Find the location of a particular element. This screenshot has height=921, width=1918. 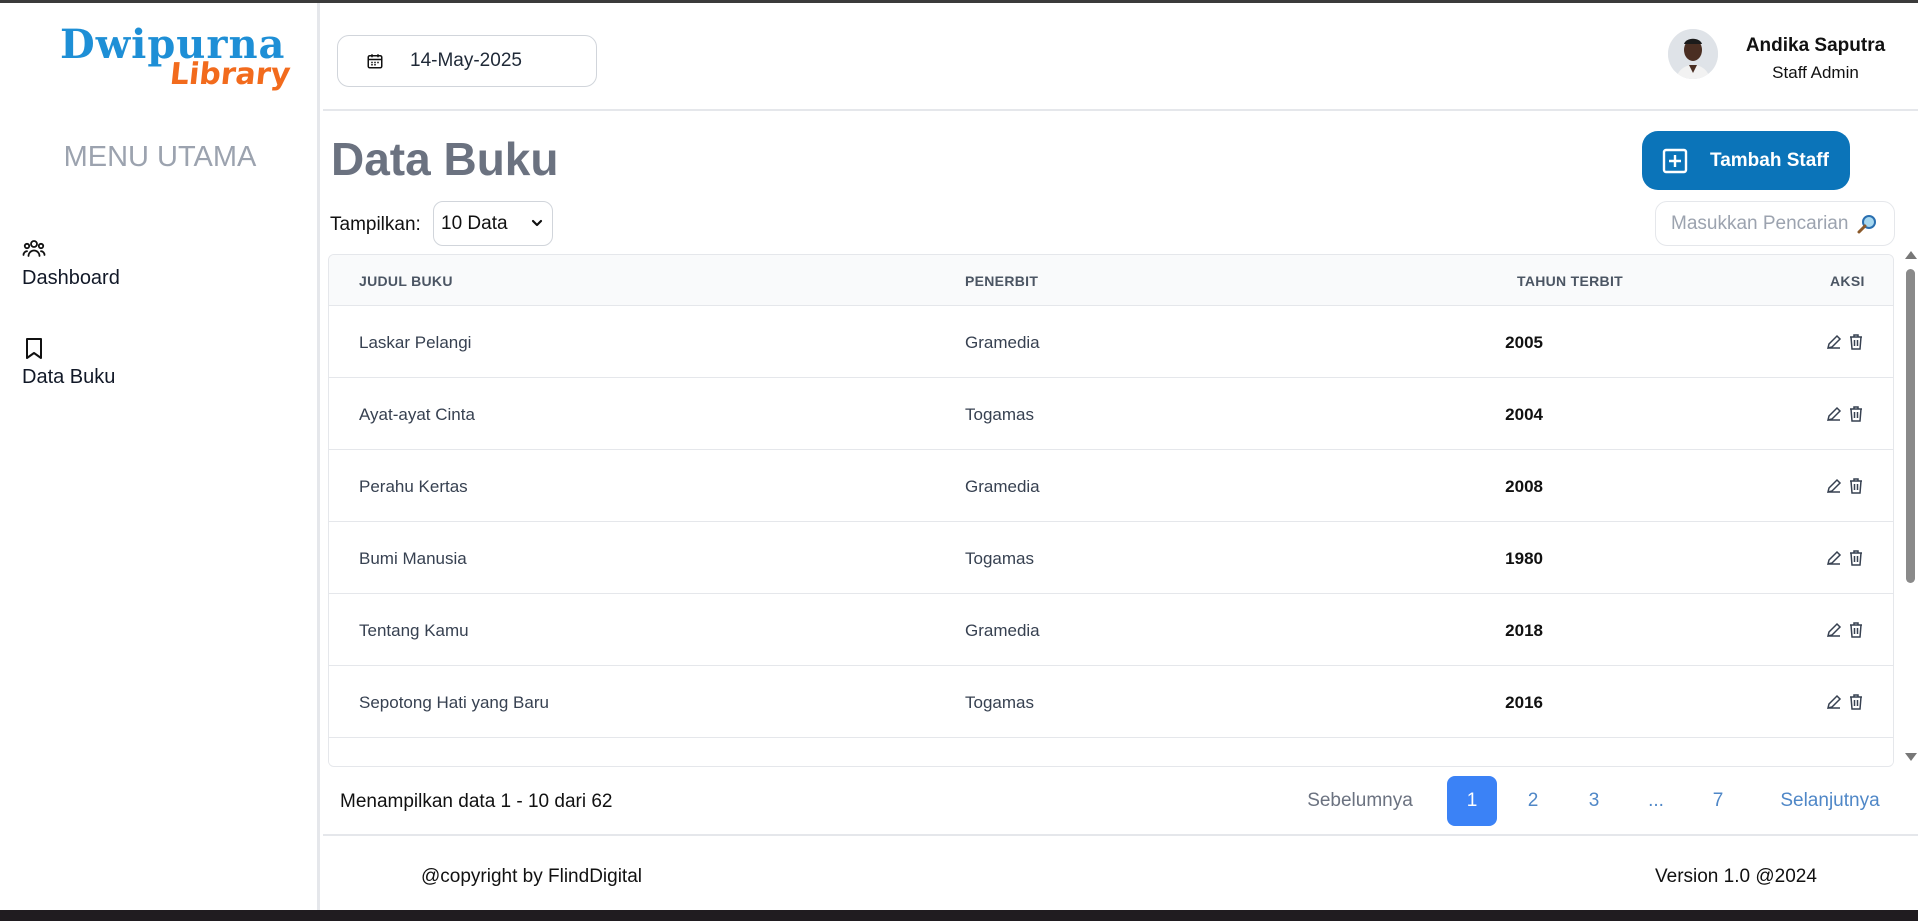

chevron-down-icon is located at coordinates (537, 223).